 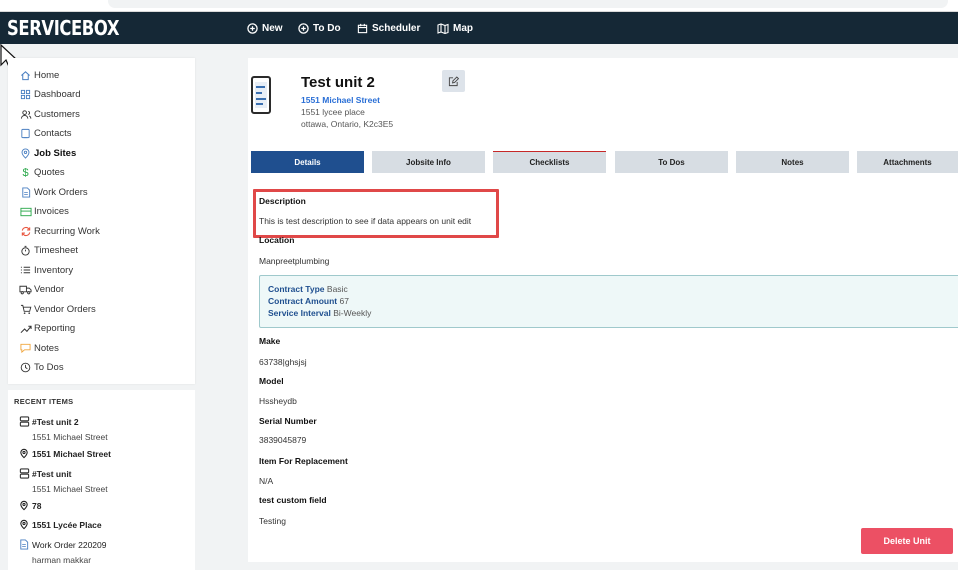 I want to click on location-pin-icon, so click(x=24, y=505).